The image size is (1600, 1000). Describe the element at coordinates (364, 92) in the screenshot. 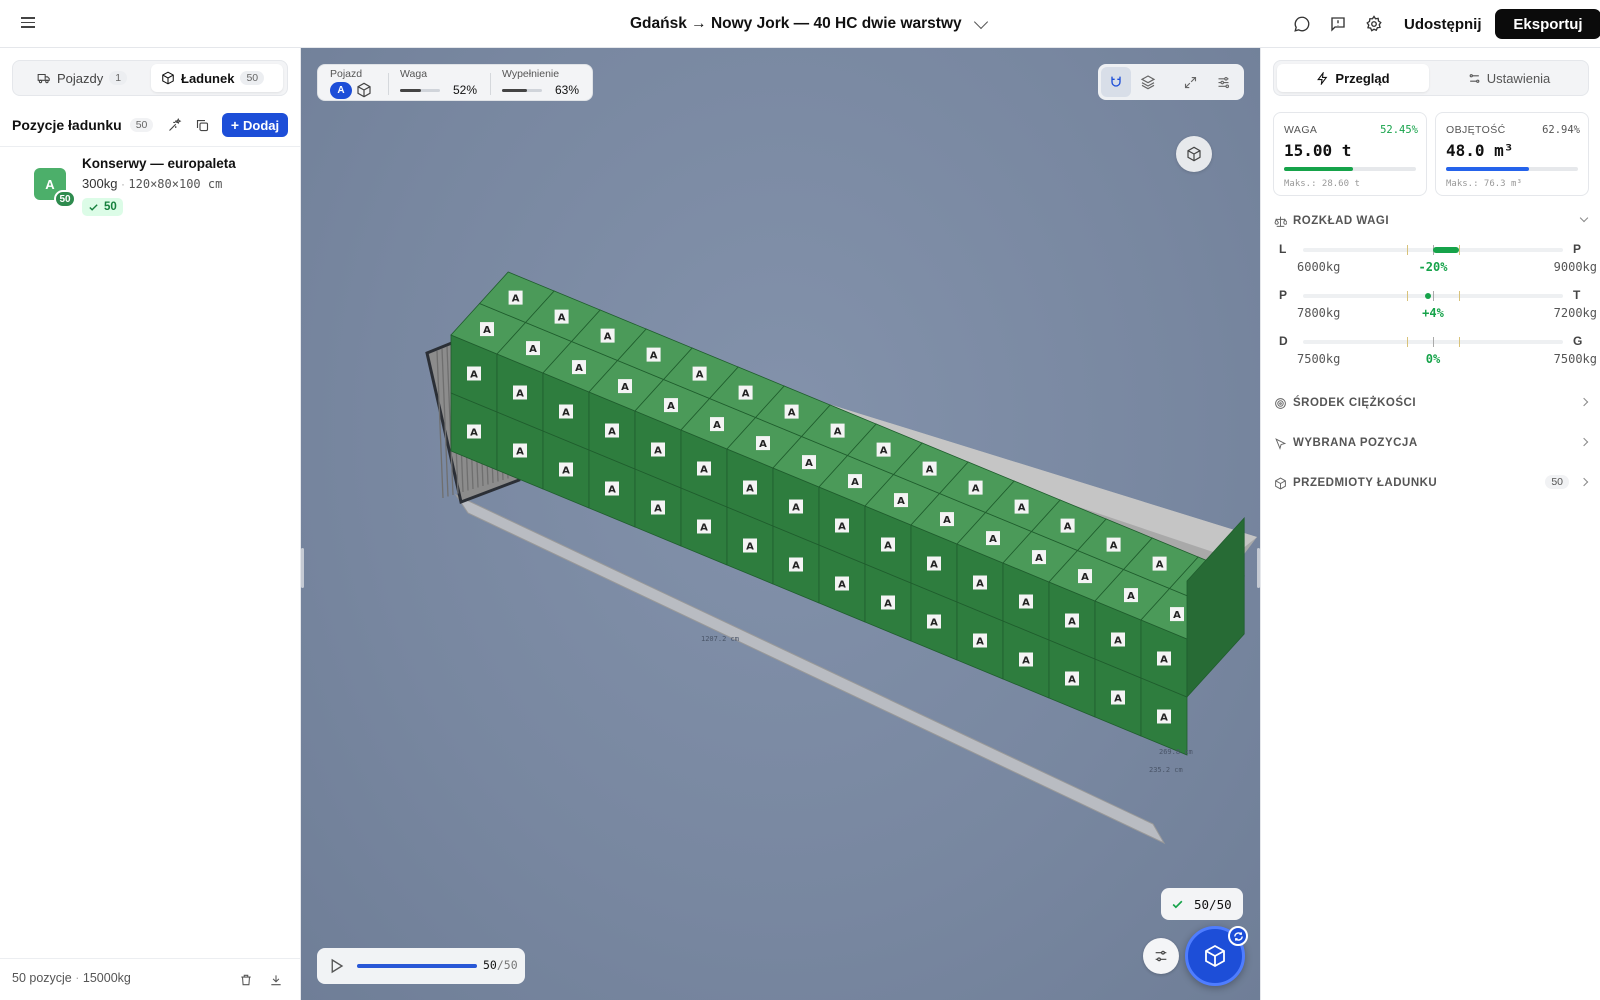

I see `cube-outline-icon` at that location.